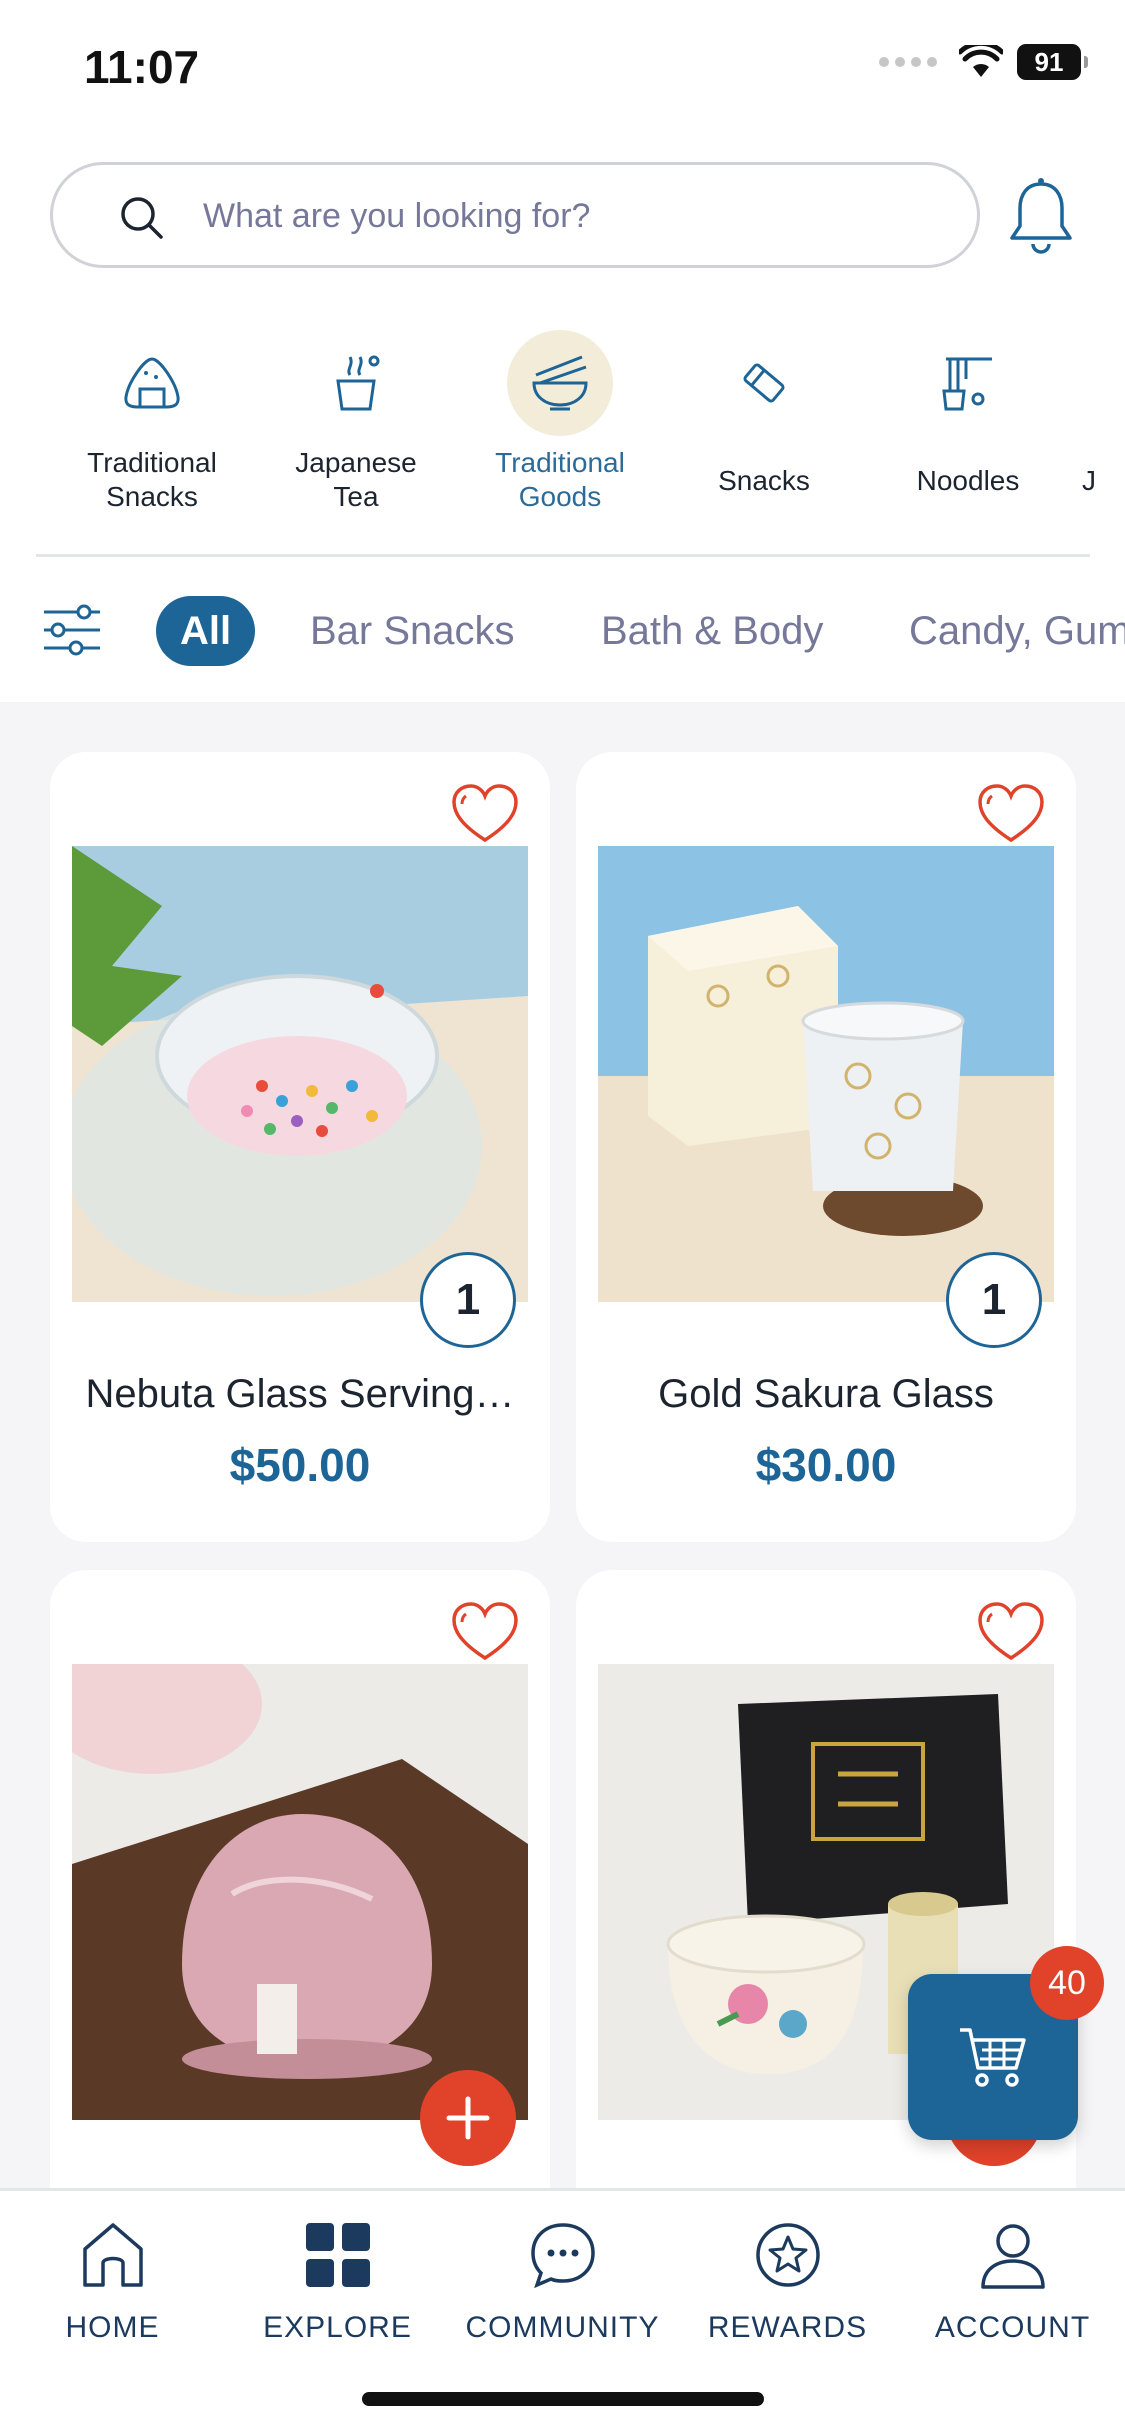  Describe the element at coordinates (968, 480) in the screenshot. I see `category-label: Noodles` at that location.